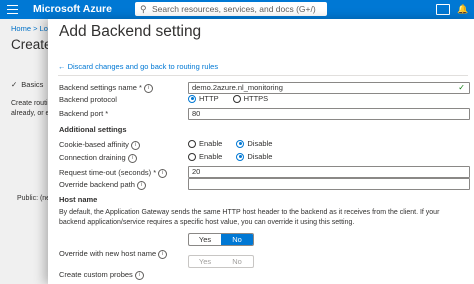 The width and height of the screenshot is (474, 284). Describe the element at coordinates (329, 114) in the screenshot. I see `port-input: 80` at that location.